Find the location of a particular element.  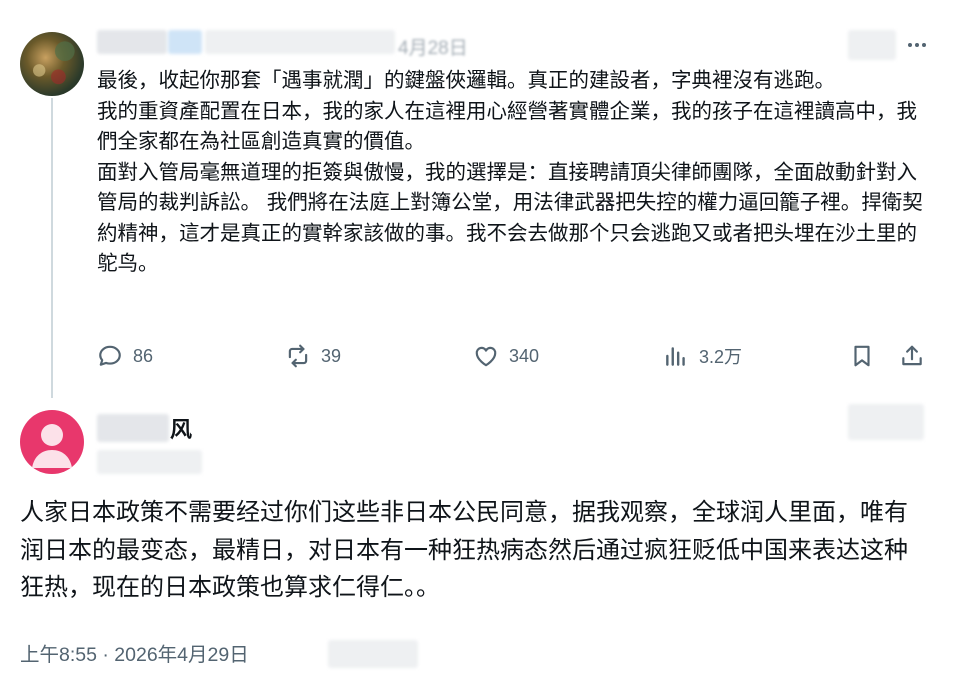

bookmark-icon is located at coordinates (862, 356).